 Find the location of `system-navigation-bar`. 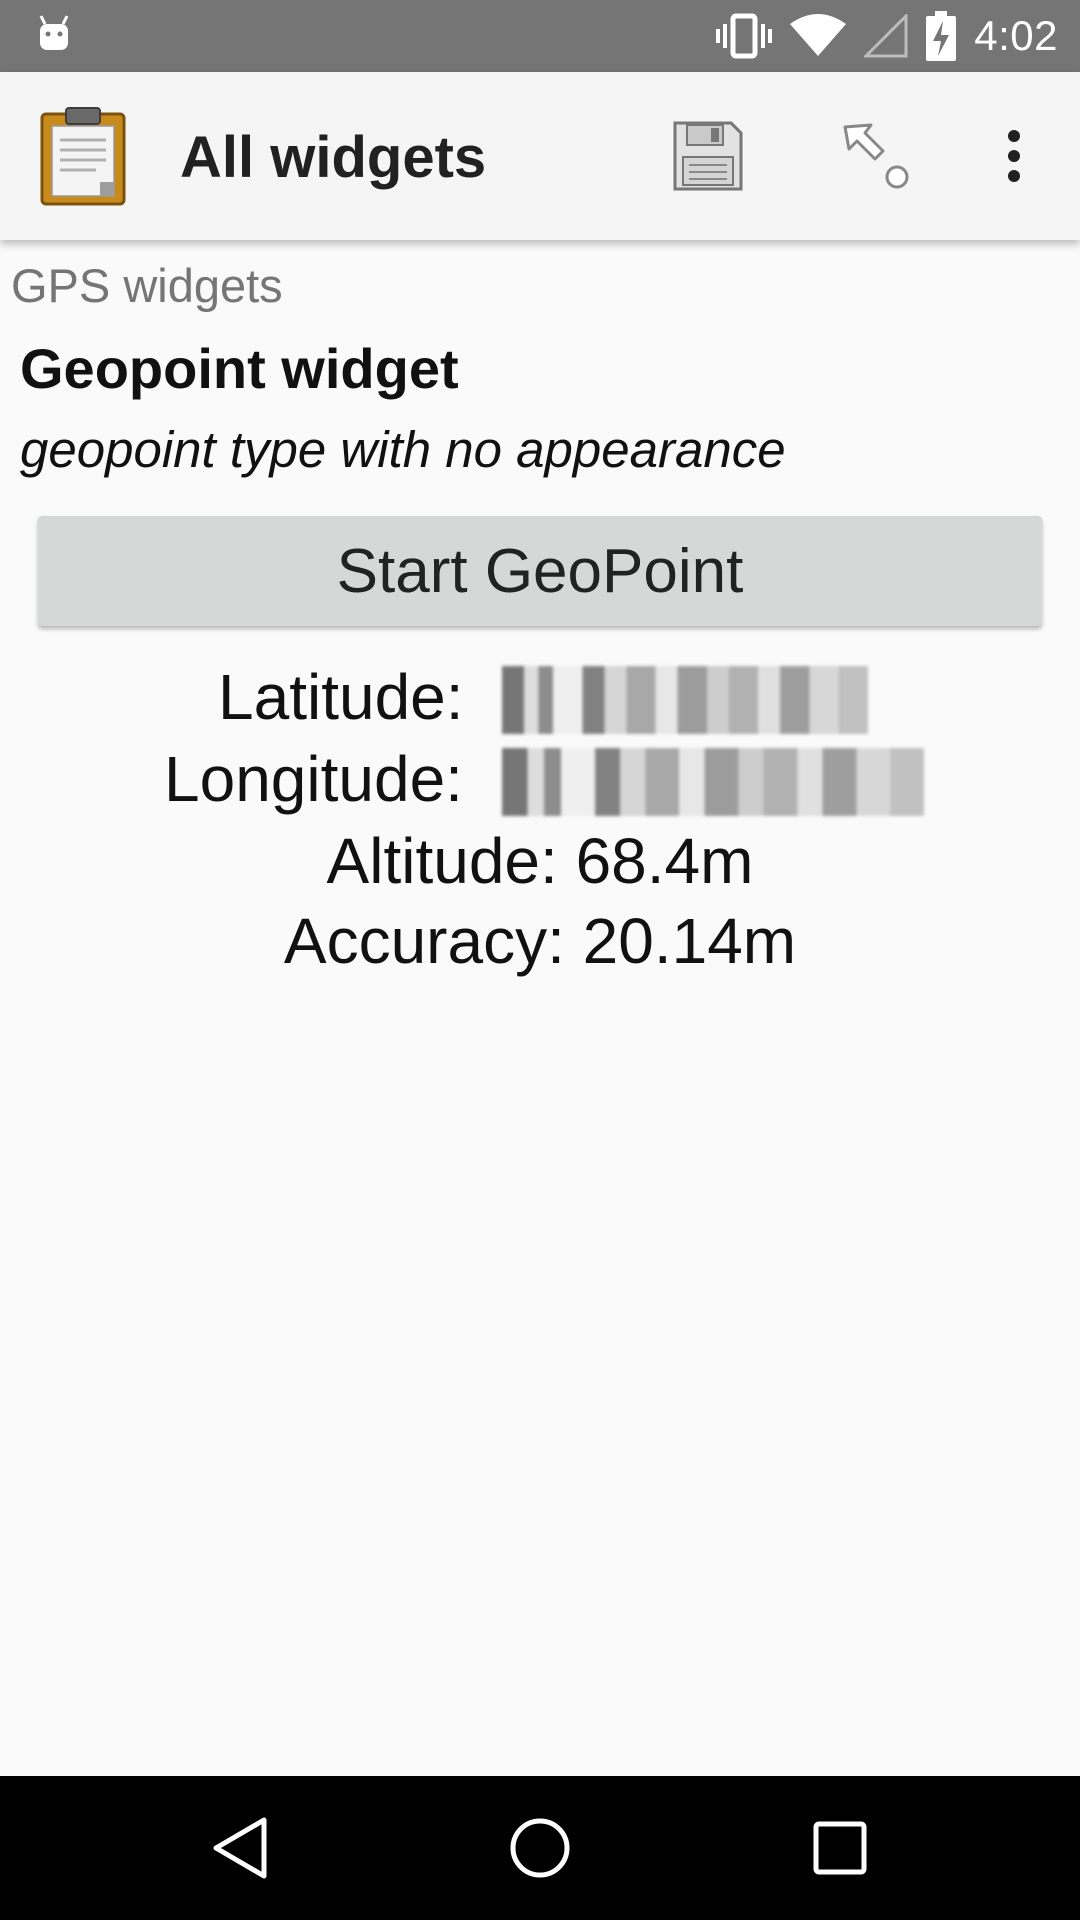

system-navigation-bar is located at coordinates (540, 1848).